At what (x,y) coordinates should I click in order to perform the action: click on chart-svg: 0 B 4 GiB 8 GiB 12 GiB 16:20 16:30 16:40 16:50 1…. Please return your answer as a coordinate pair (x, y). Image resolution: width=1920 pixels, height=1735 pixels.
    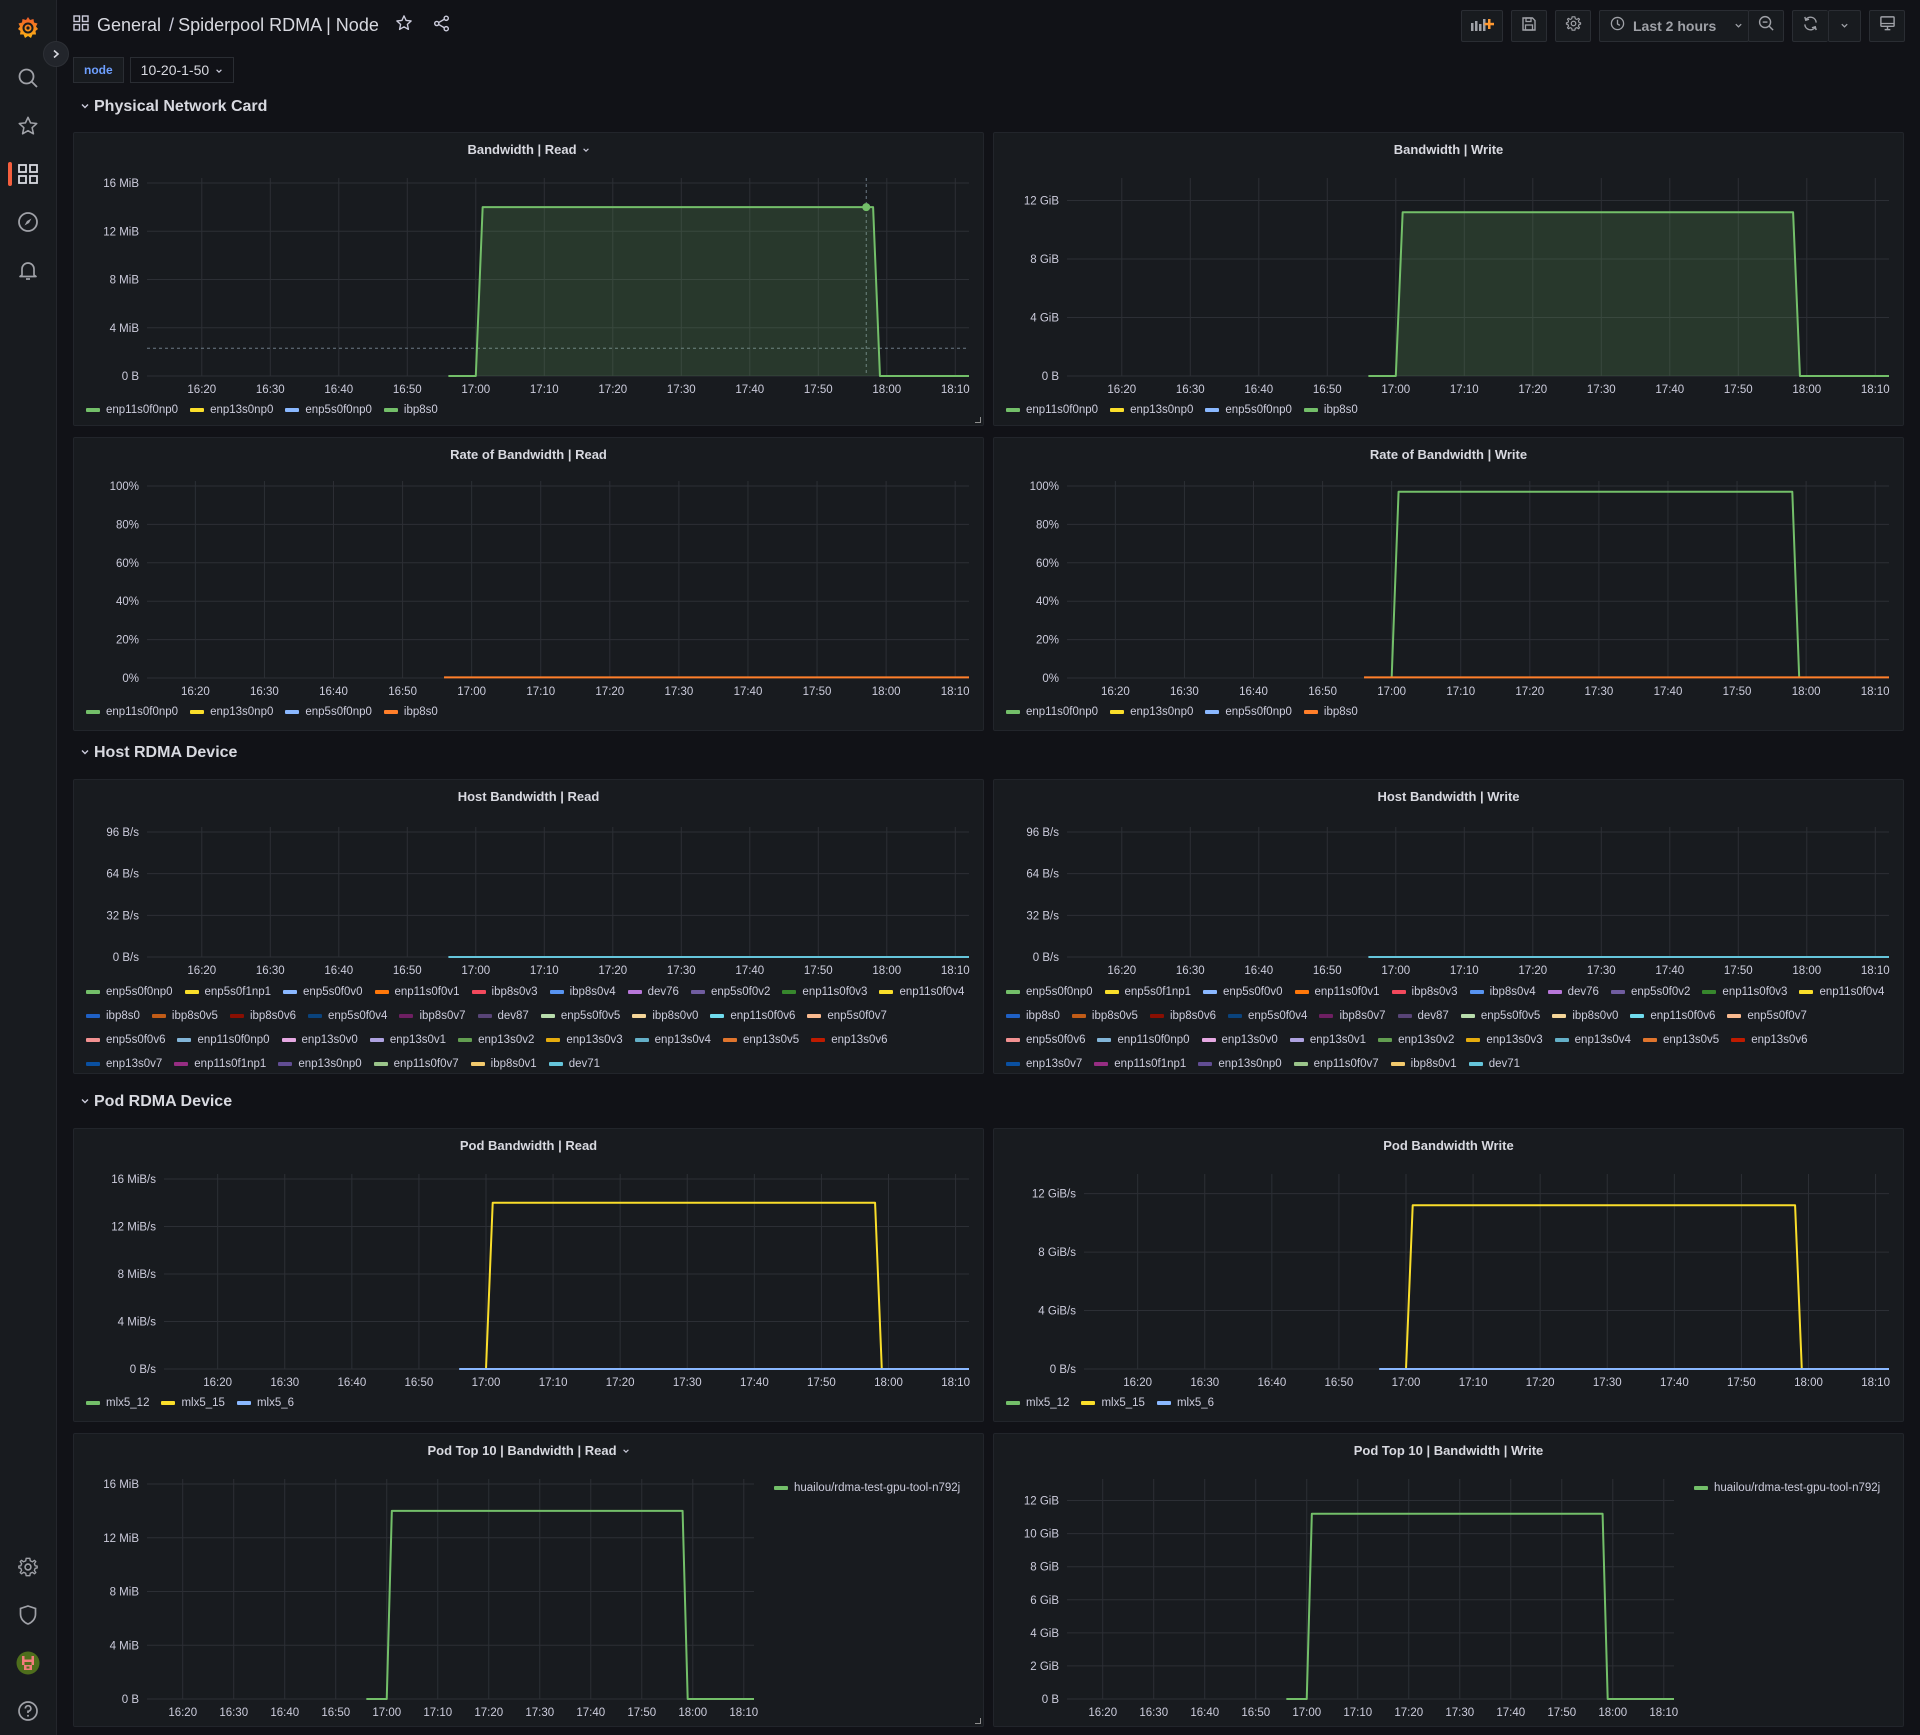
    Looking at the image, I should click on (1448, 279).